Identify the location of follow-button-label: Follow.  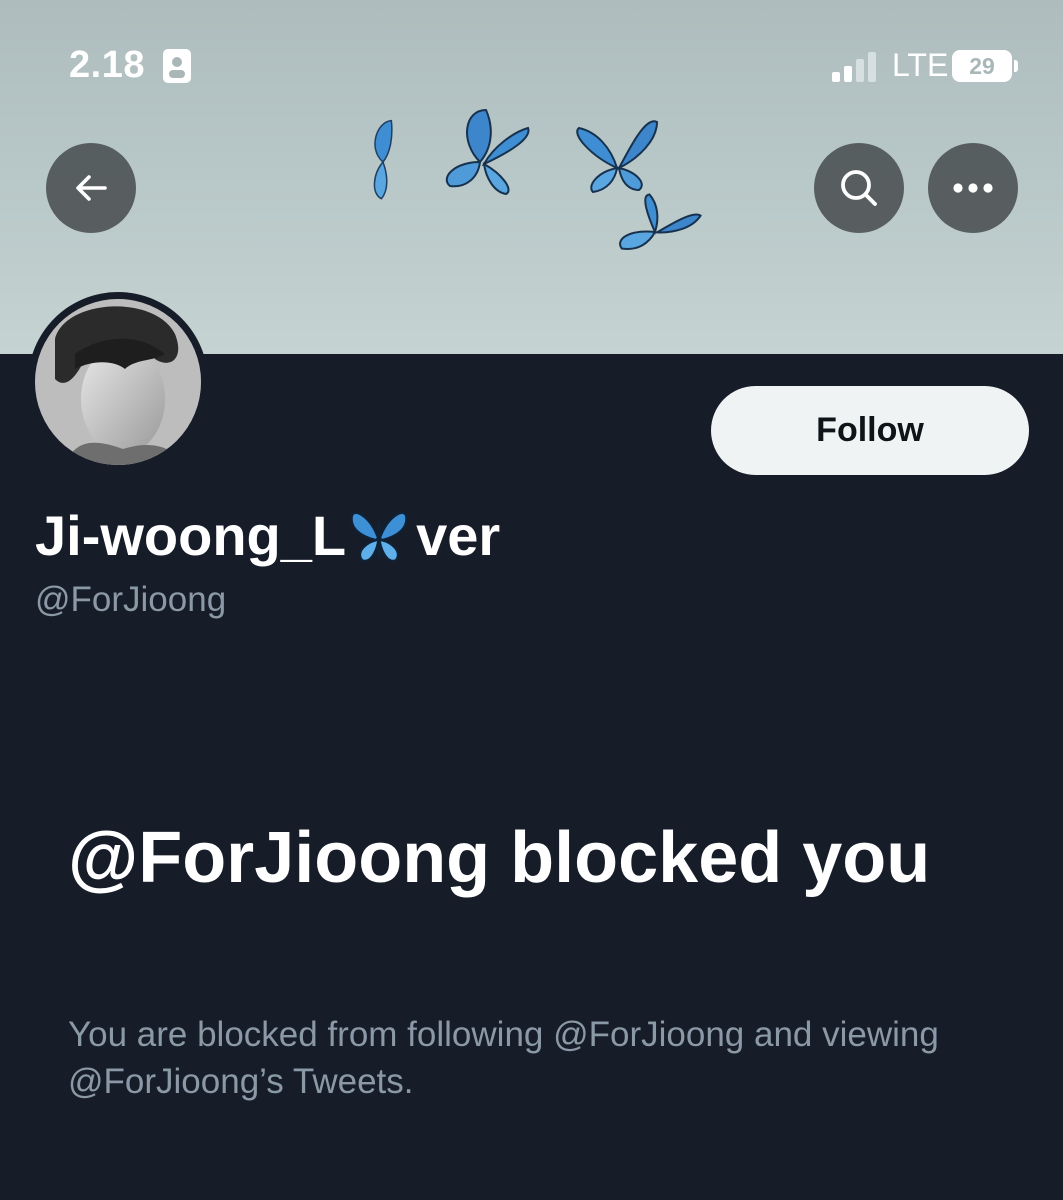
(870, 430).